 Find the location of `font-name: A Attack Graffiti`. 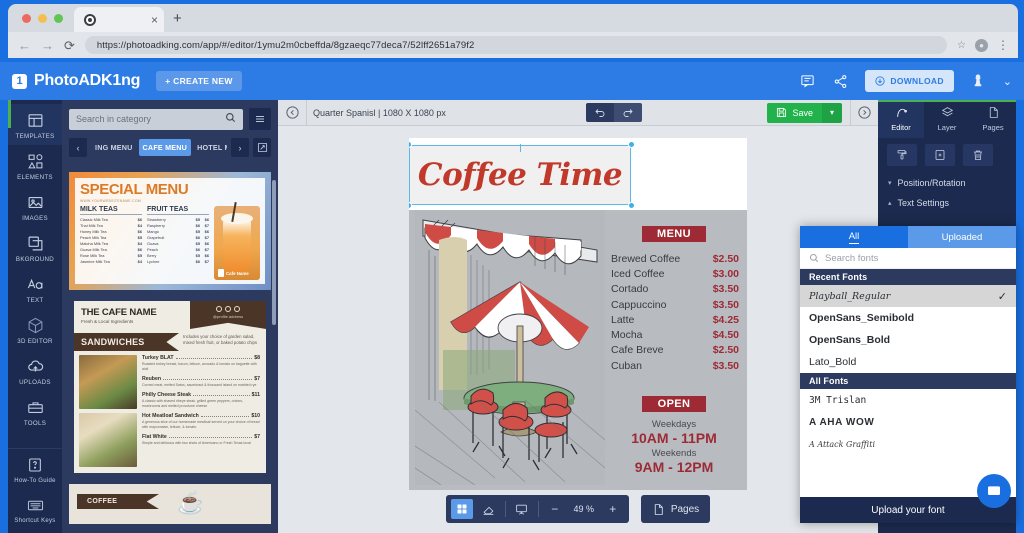

font-name: A Attack Graffiti is located at coordinates (842, 444).